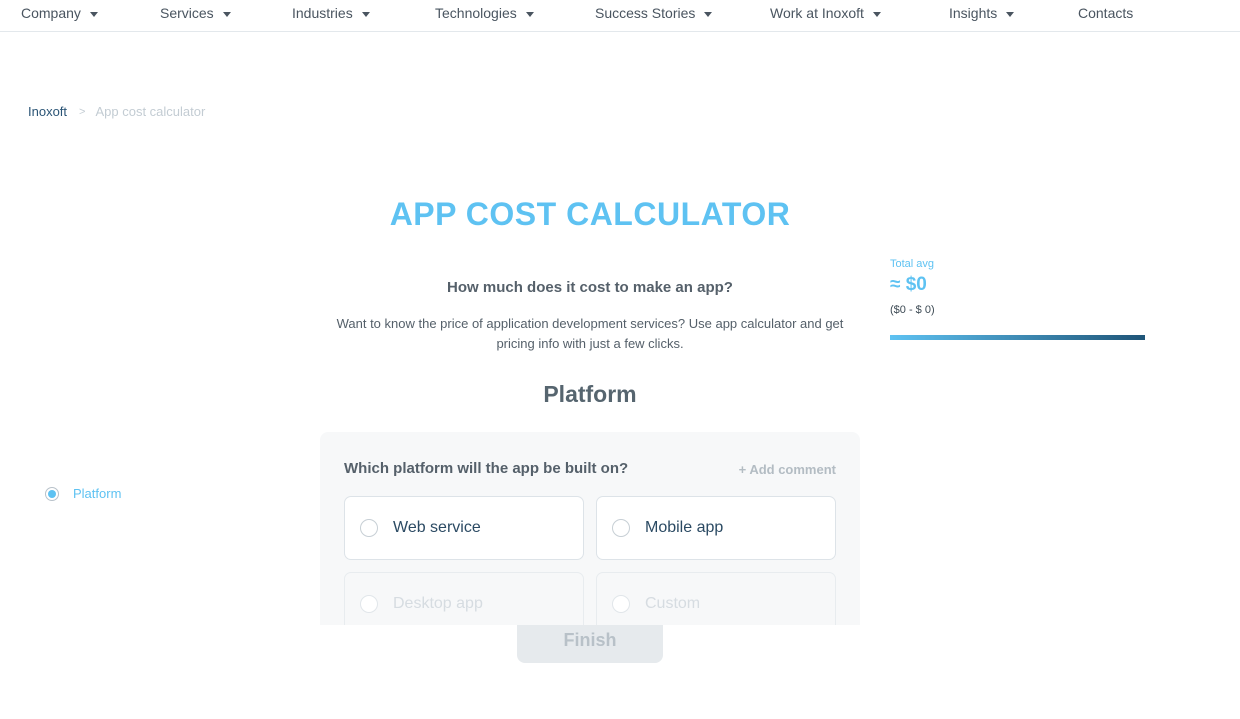 The height and width of the screenshot is (719, 1240). What do you see at coordinates (716, 598) in the screenshot?
I see `option-custom: Custom` at bounding box center [716, 598].